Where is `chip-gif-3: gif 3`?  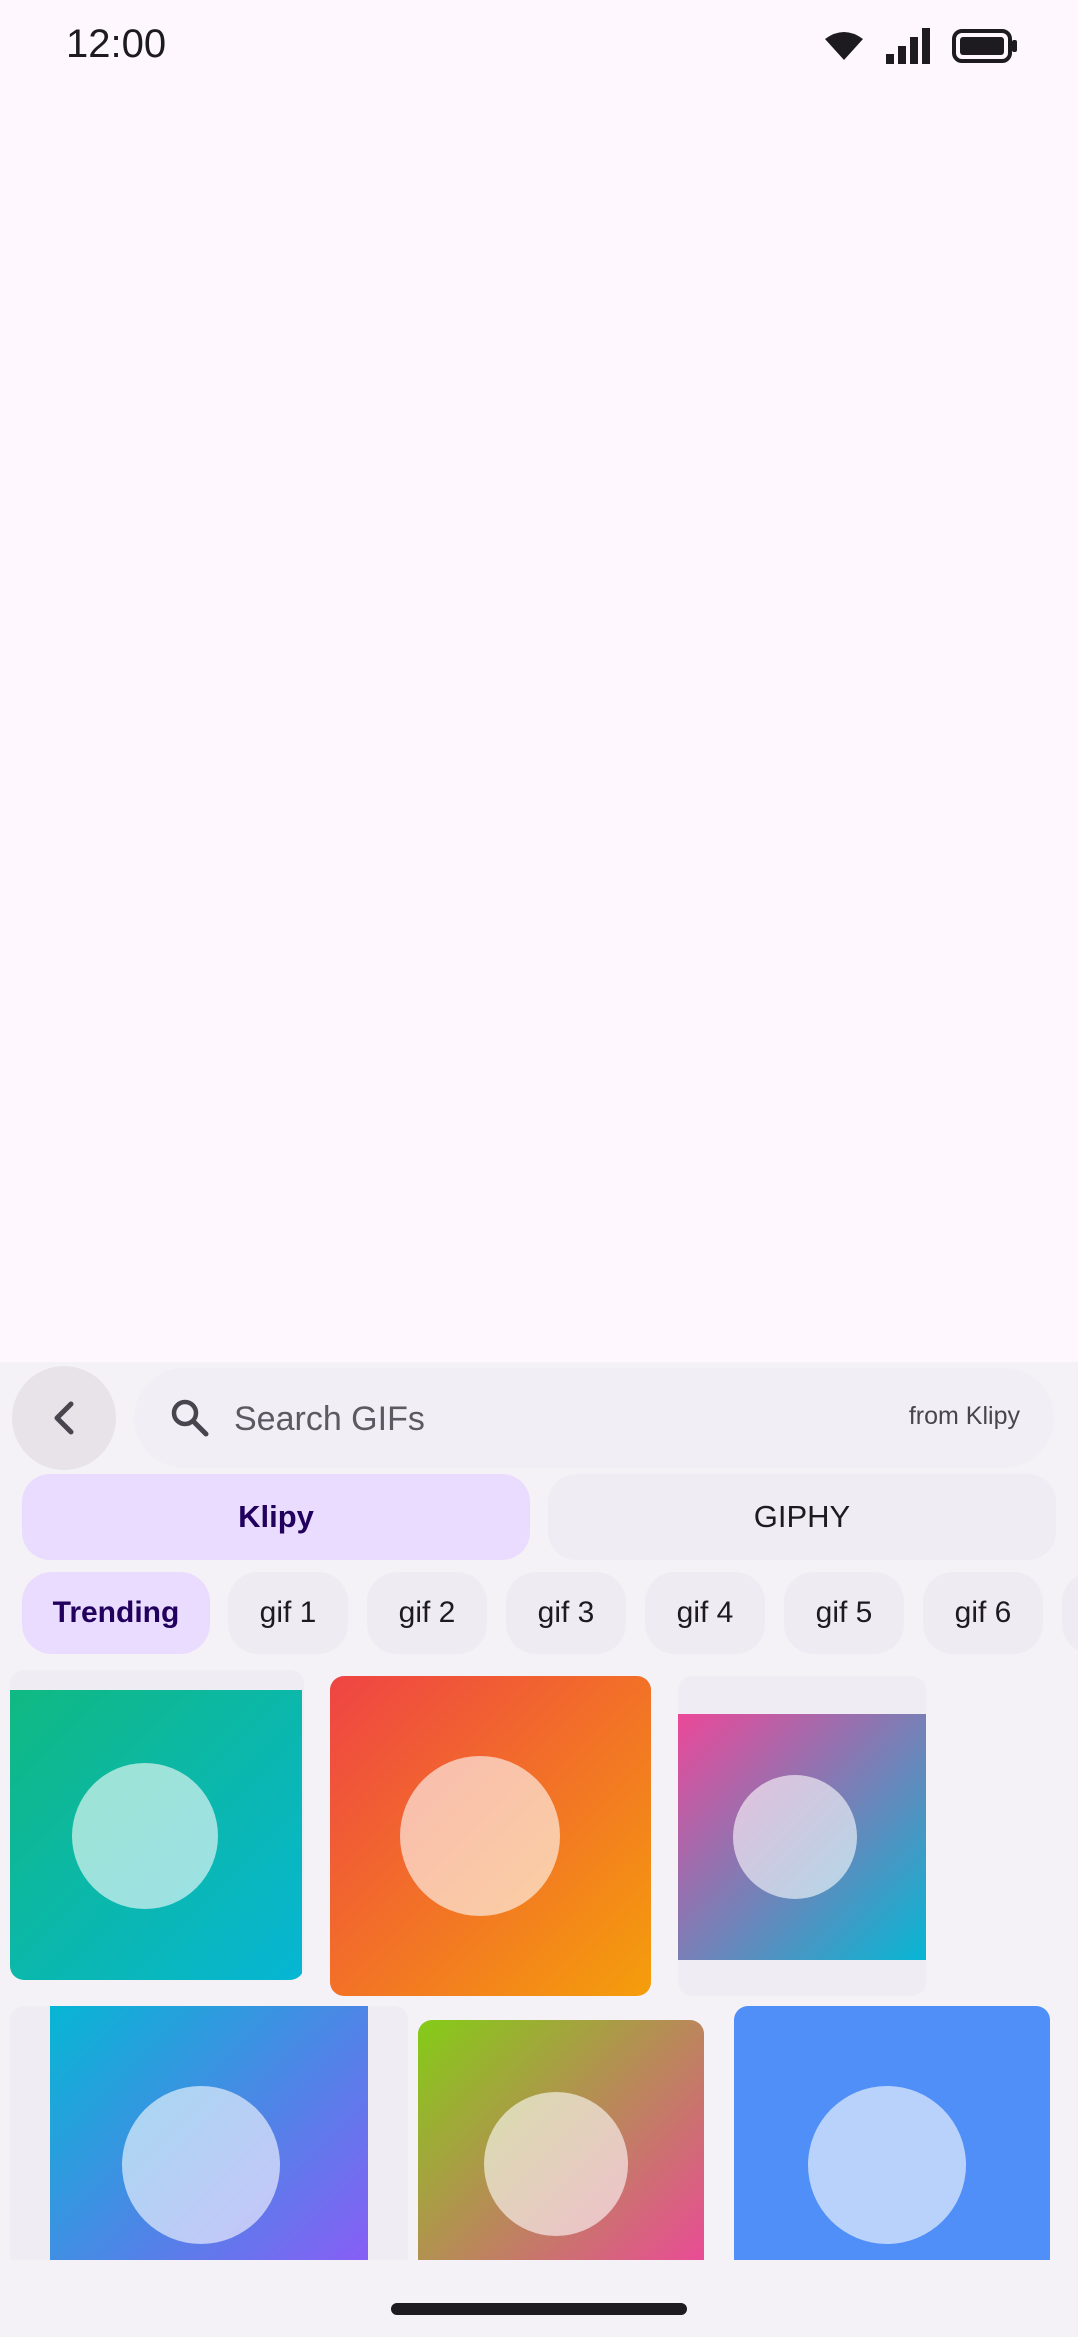 chip-gif-3: gif 3 is located at coordinates (566, 1613).